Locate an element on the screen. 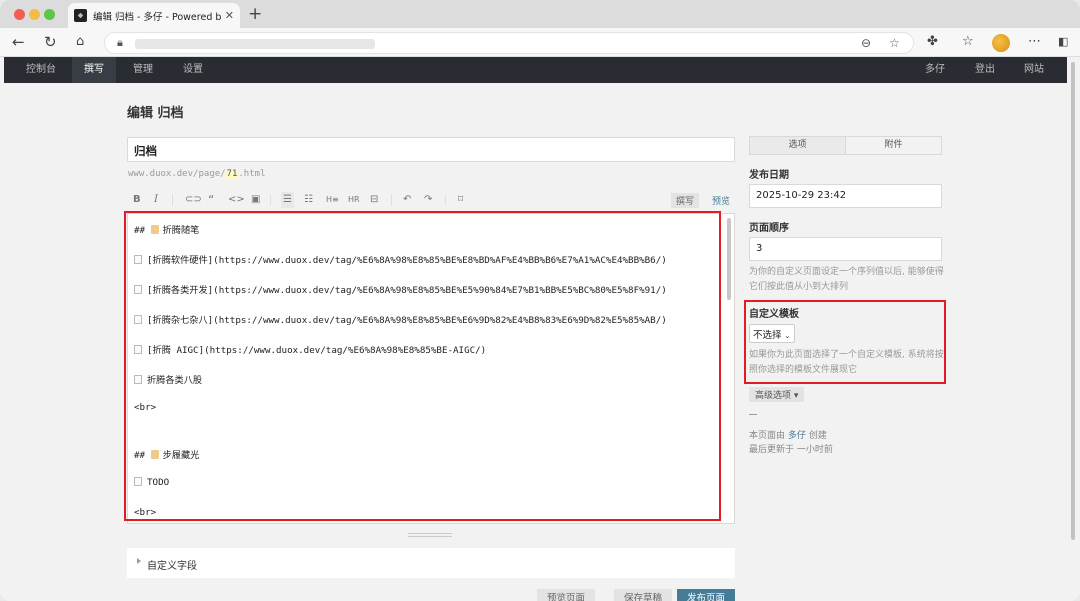 This screenshot has width=1080, height=601. browser-tab: 编辑 归档 - 多仔 - Powered by T ✕ is located at coordinates (154, 15).